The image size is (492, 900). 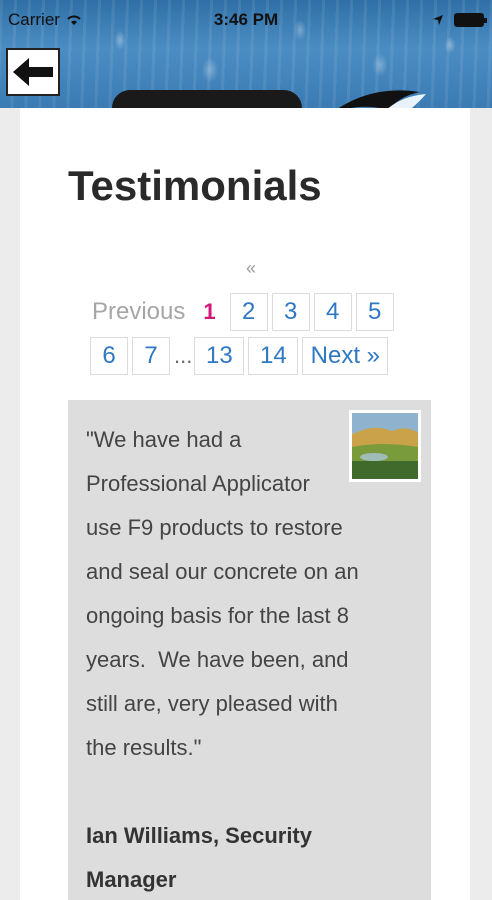 I want to click on pagination-row-1: Previous 1 2 3 4 5, so click(x=247, y=312).